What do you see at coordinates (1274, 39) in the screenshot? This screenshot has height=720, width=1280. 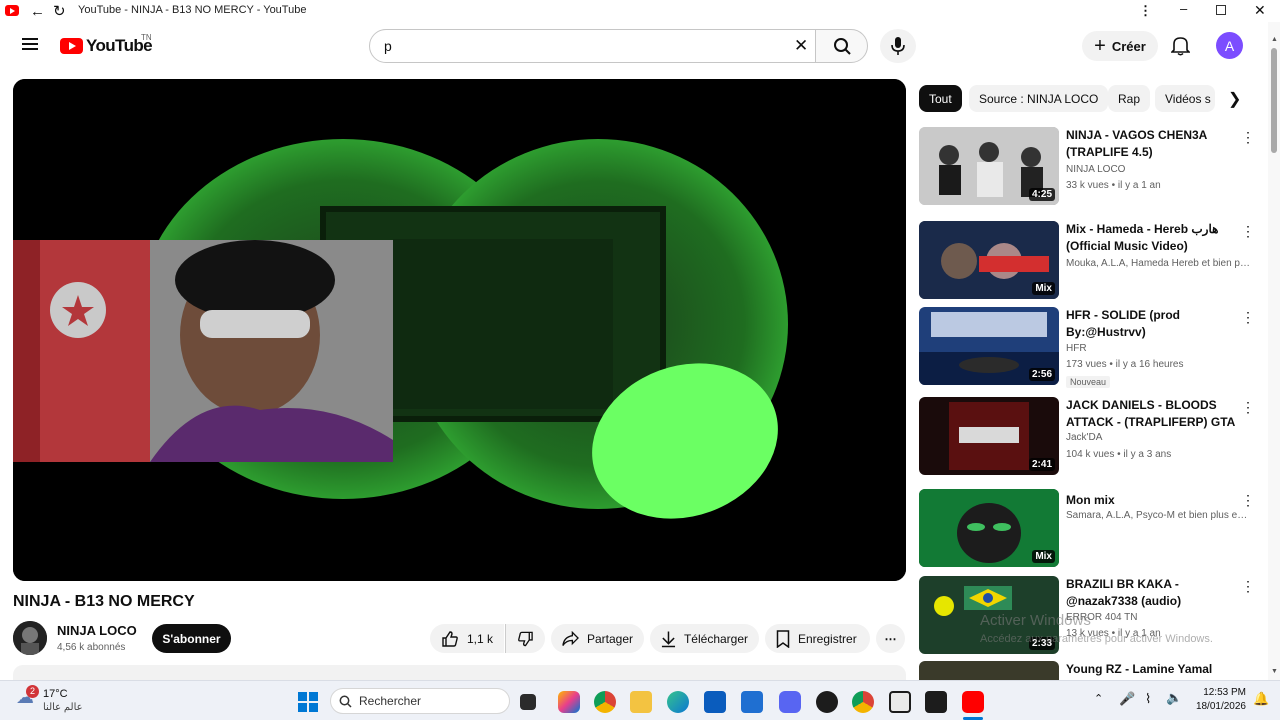 I see `scroll-up-icon: ▲` at bounding box center [1274, 39].